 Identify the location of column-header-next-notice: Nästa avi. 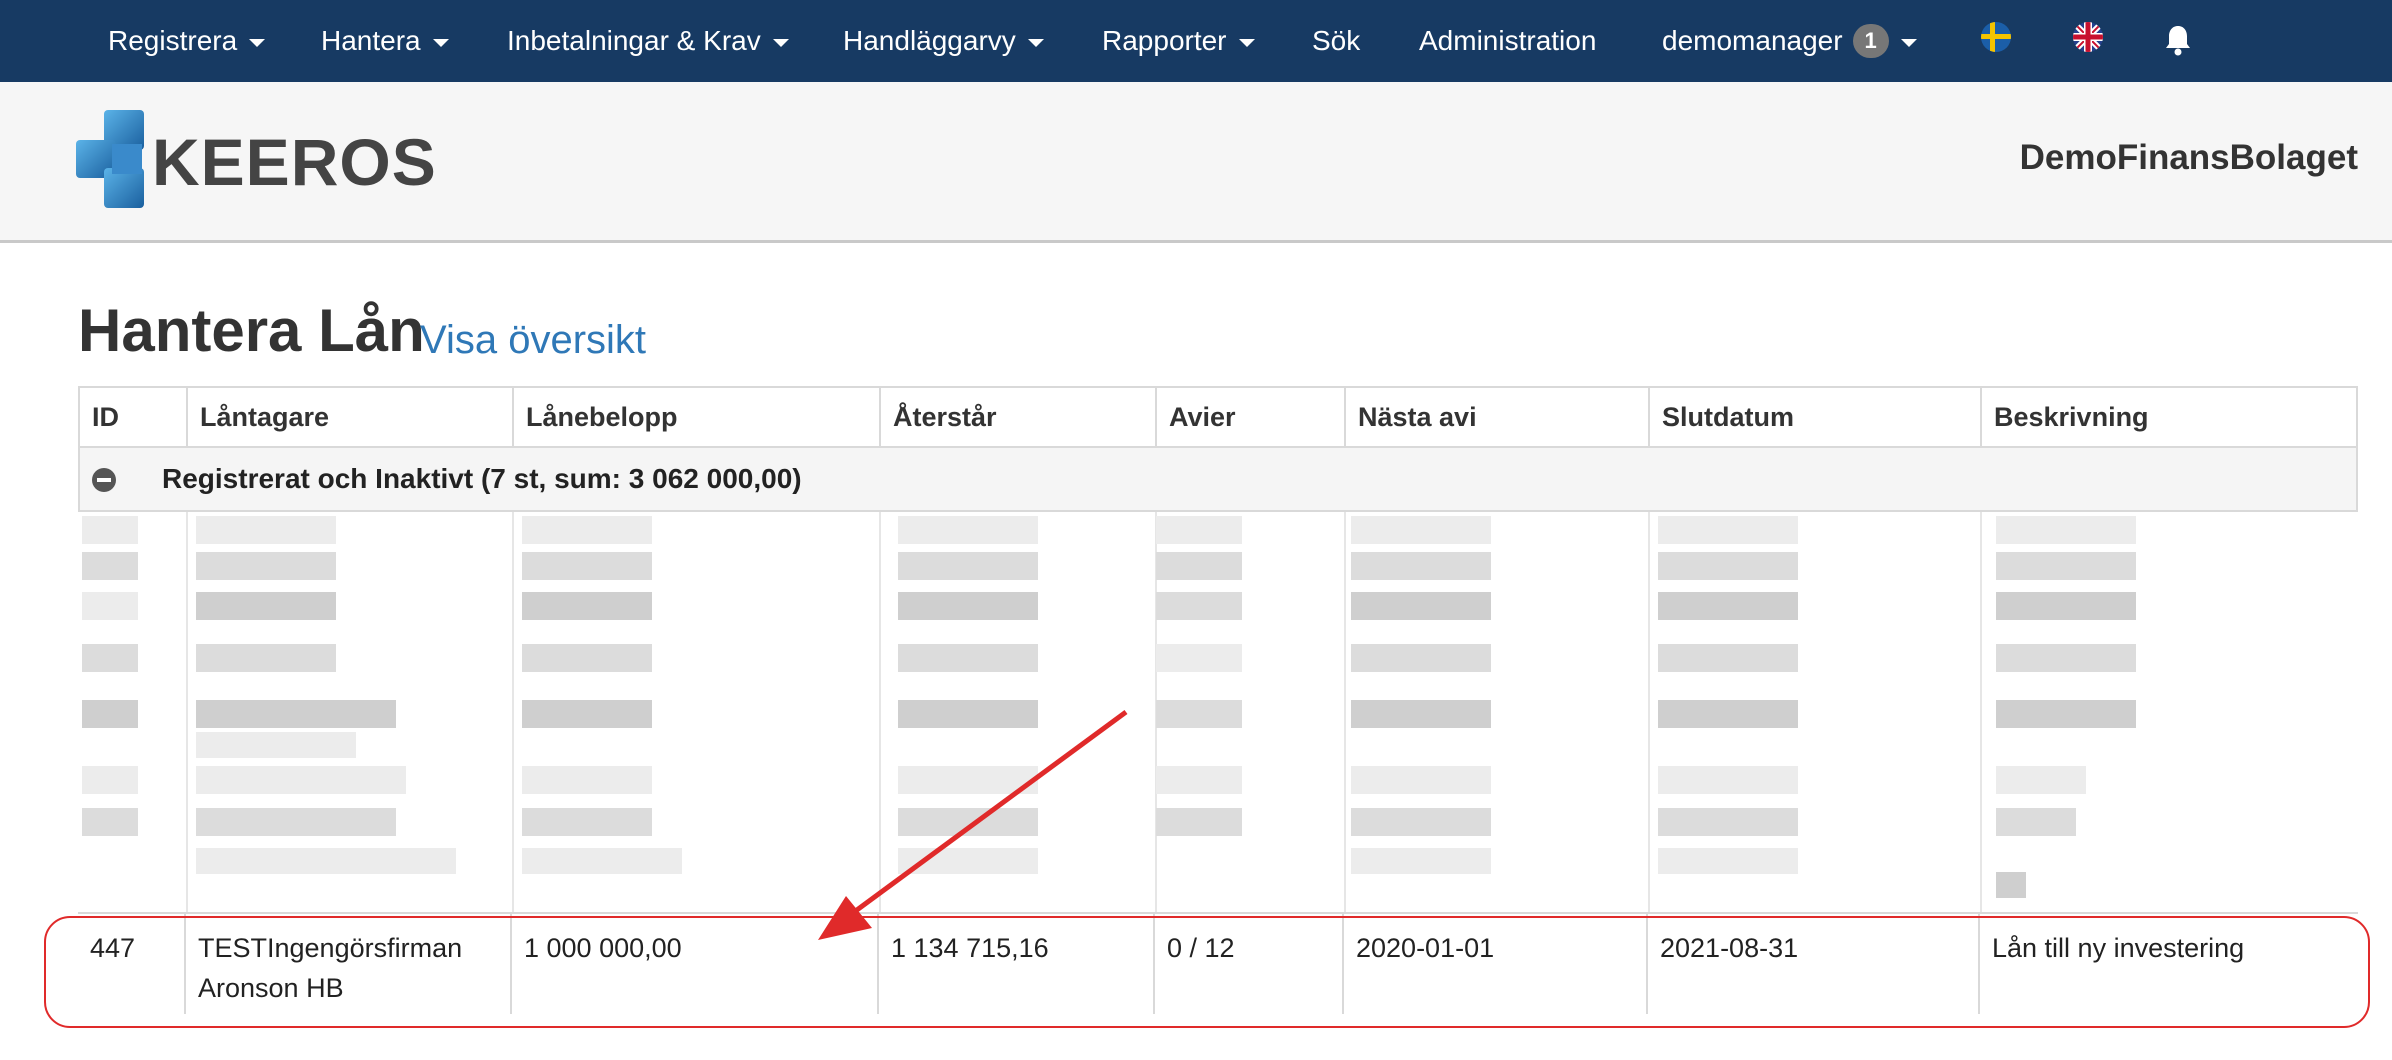
(1498, 417).